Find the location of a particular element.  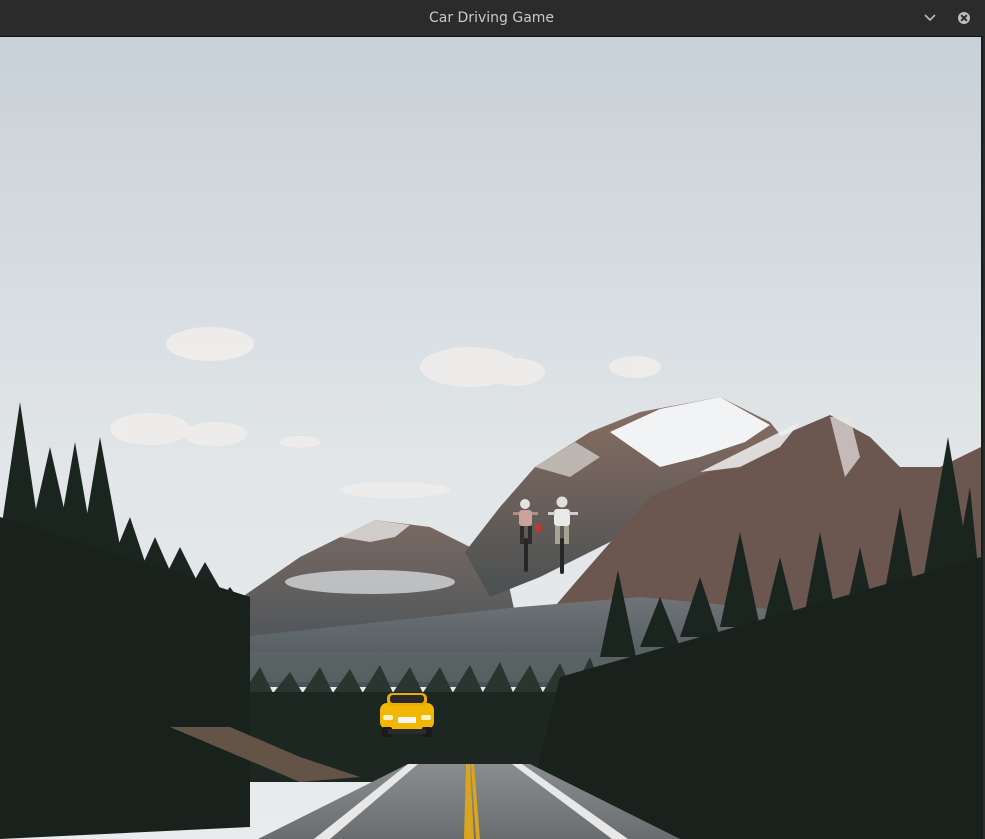

minimize-button is located at coordinates (930, 18).